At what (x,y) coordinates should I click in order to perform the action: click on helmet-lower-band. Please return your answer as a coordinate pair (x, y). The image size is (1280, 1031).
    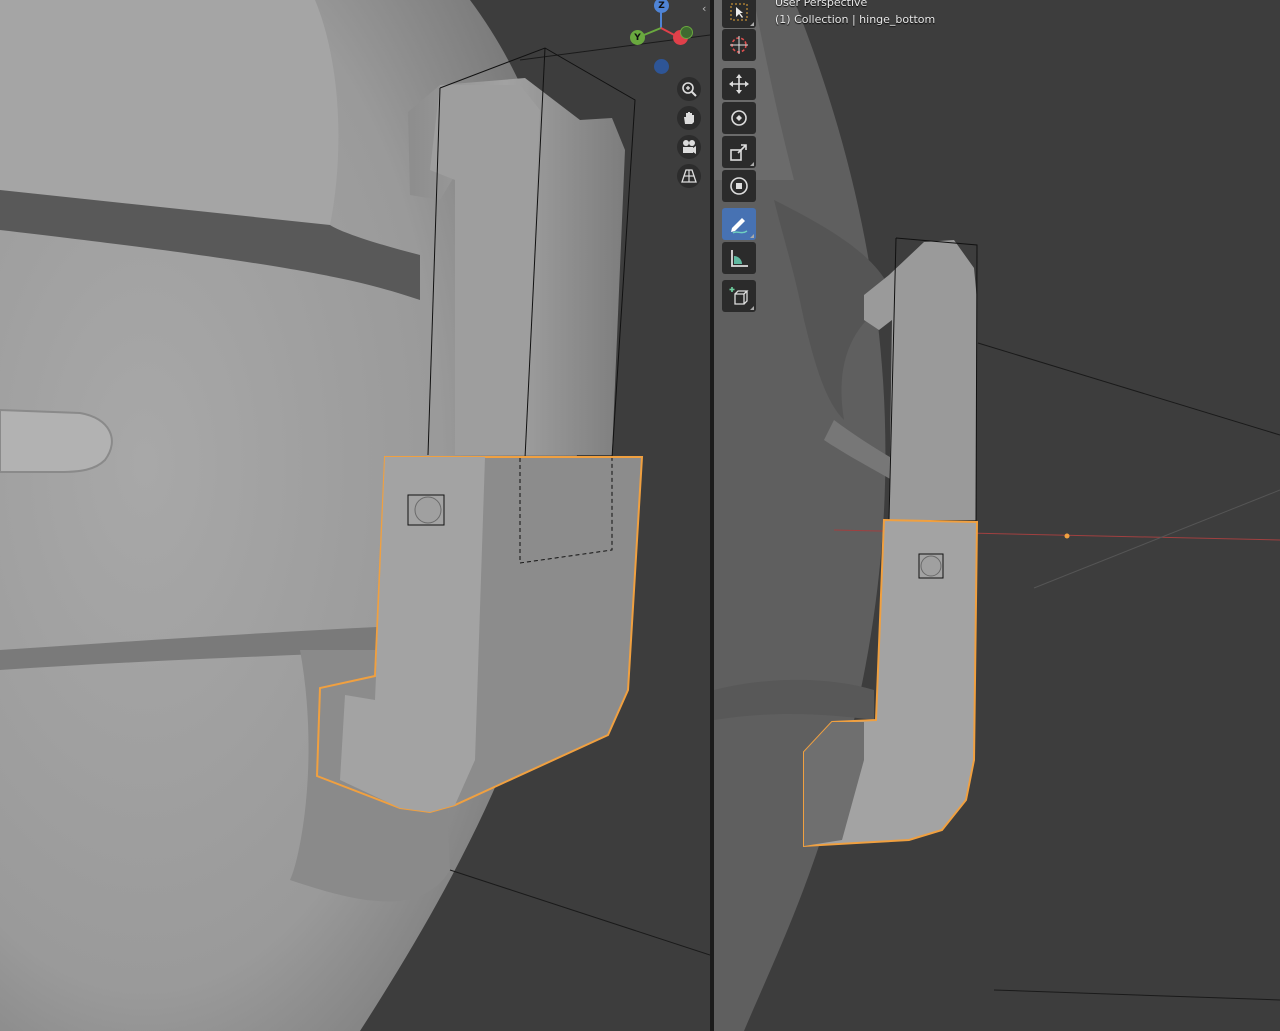
    Looking at the image, I should click on (794, 699).